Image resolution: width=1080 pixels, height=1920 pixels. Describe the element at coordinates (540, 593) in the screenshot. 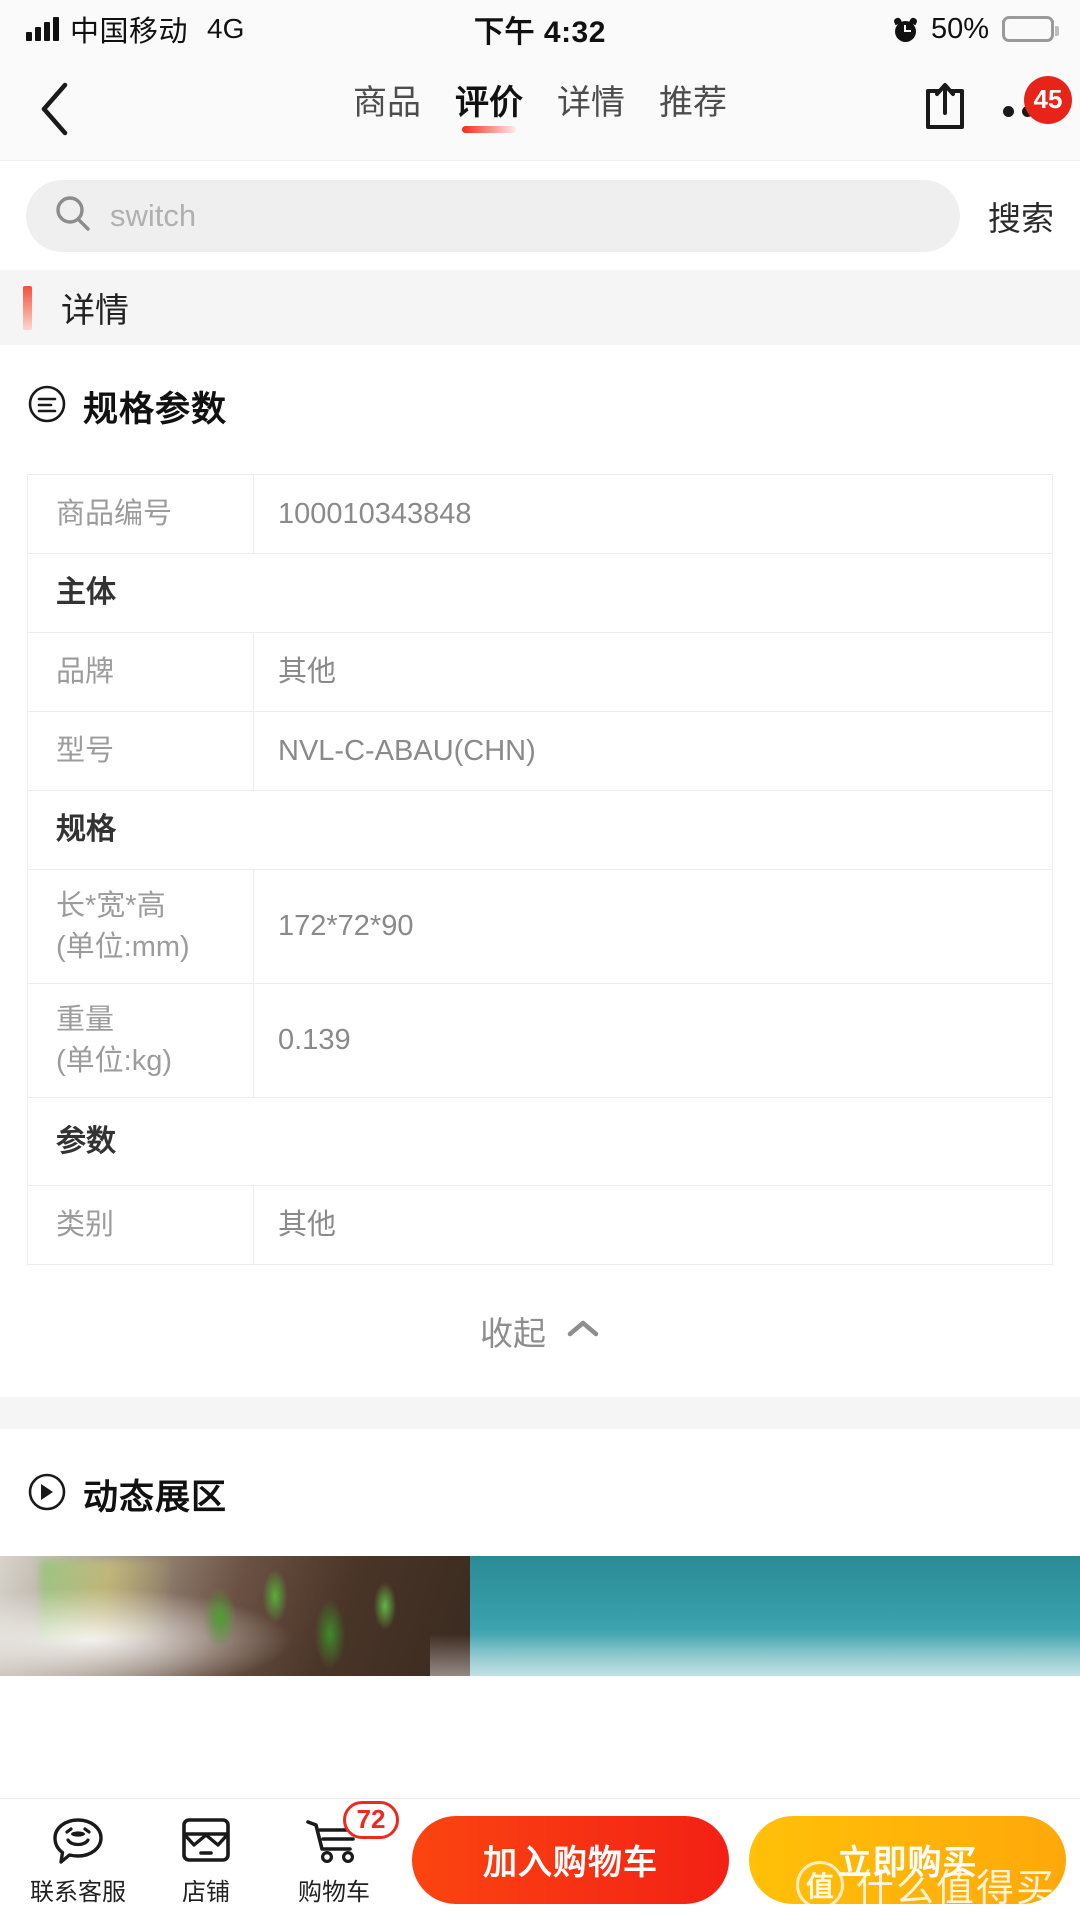

I see `table-row-group: 主体` at that location.